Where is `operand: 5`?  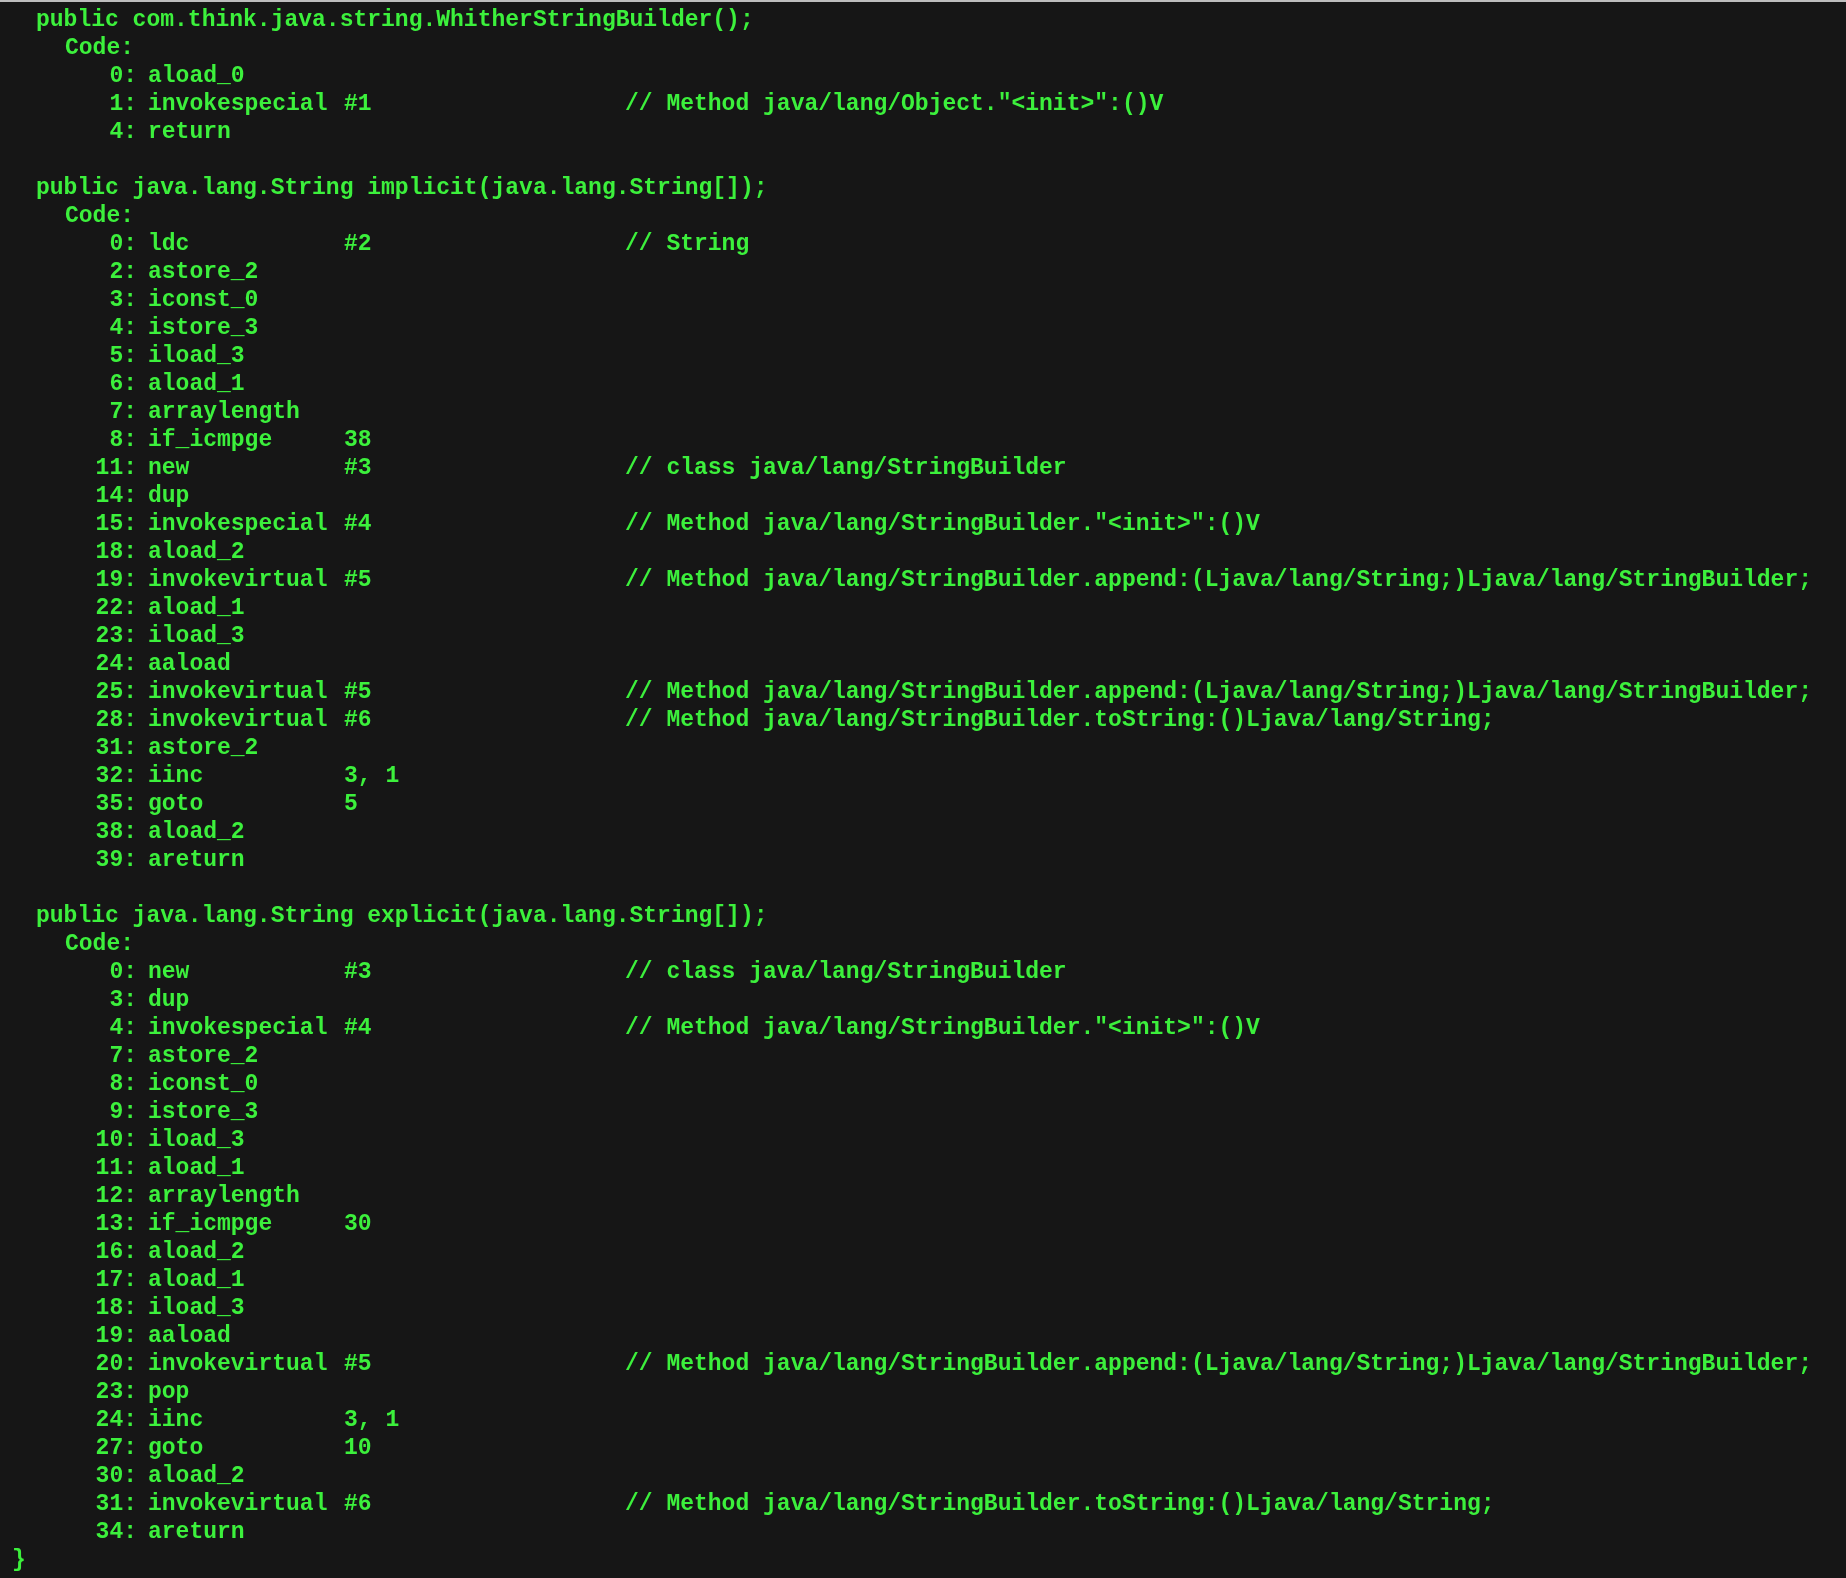 operand: 5 is located at coordinates (351, 804).